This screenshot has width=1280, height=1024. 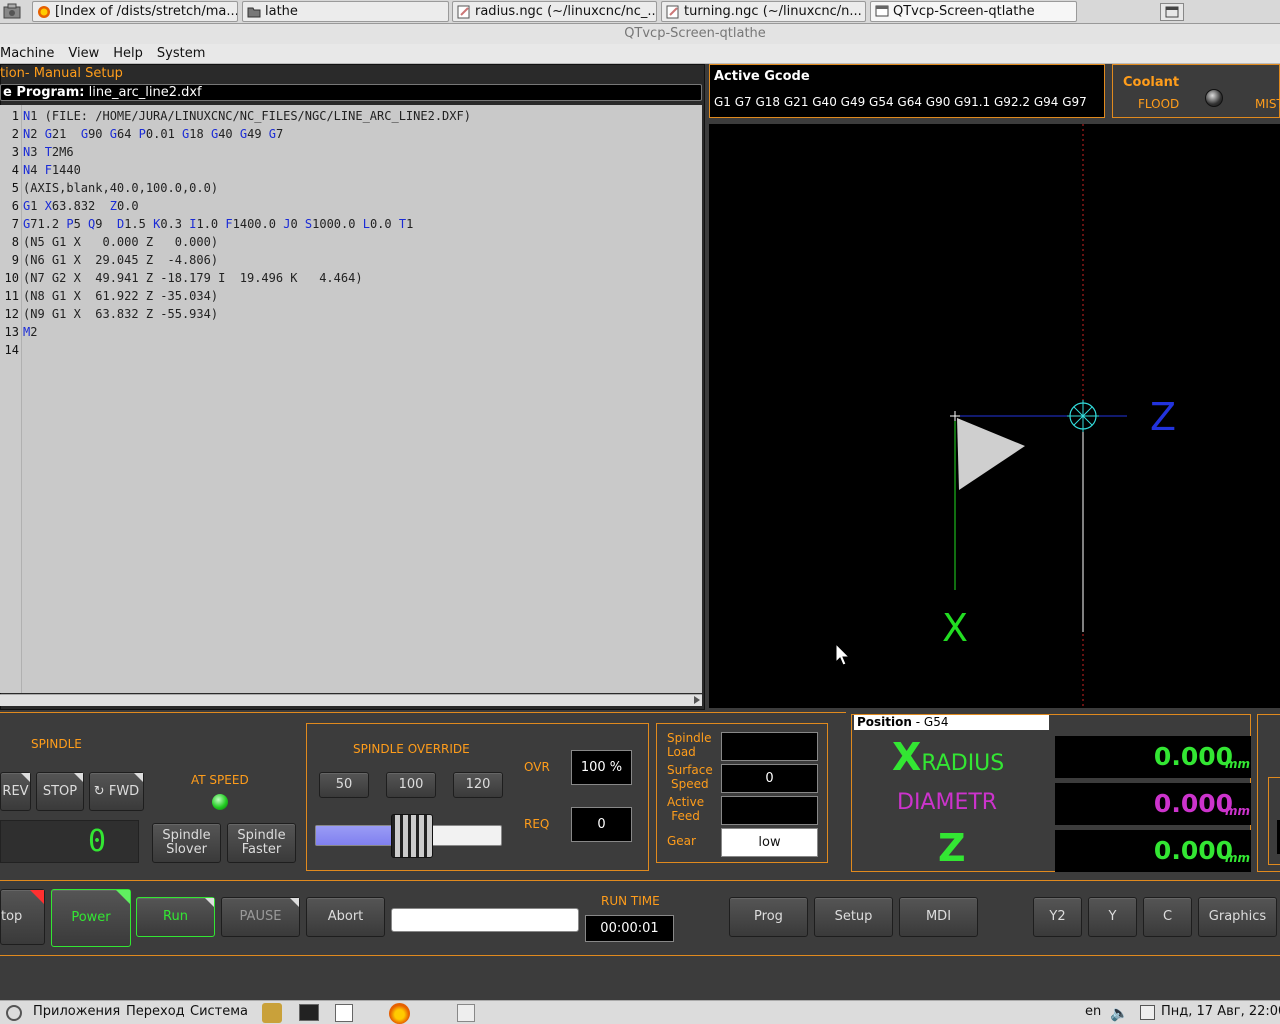 I want to click on code-line: 9 (N6 G1 X 29.045 Z -4.806), so click(x=109, y=260).